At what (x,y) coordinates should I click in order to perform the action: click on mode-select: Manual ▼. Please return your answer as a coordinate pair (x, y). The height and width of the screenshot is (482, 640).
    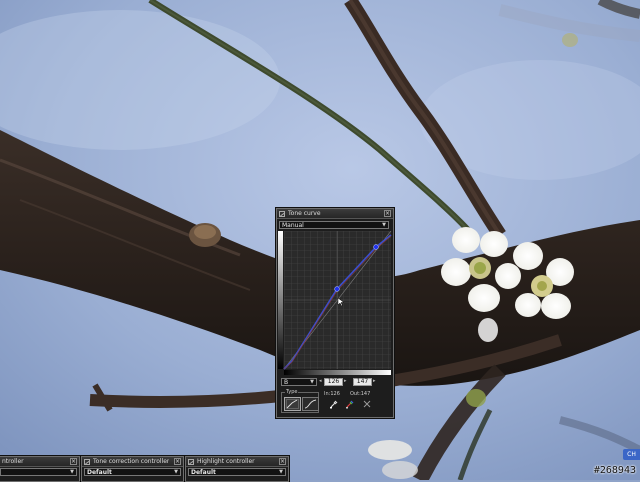
    Looking at the image, I should click on (334, 225).